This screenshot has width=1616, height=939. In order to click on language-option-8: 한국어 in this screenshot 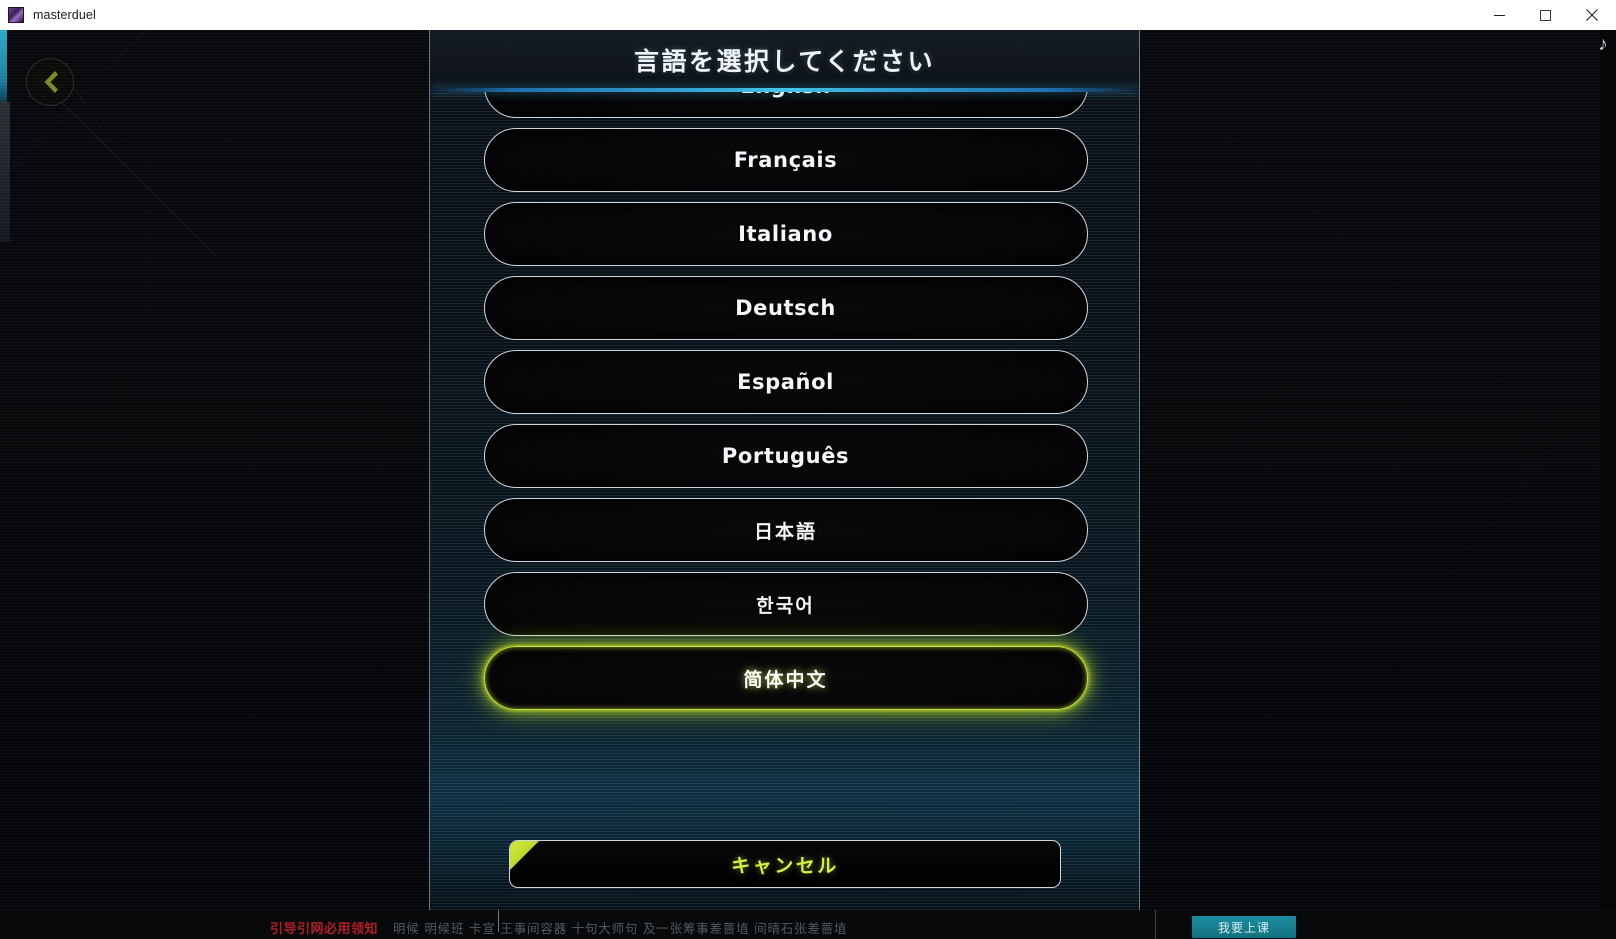, I will do `click(785, 604)`.